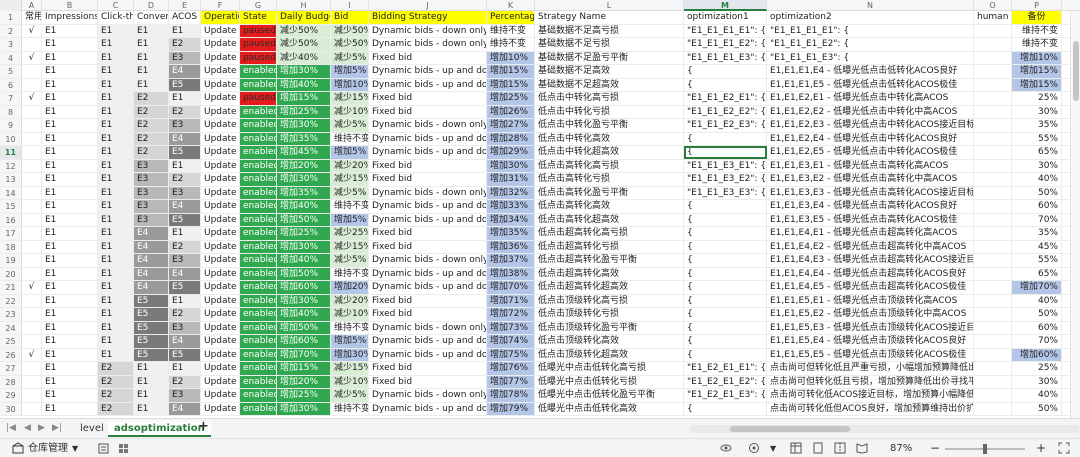 This screenshot has height=457, width=1080. What do you see at coordinates (726, 448) in the screenshot?
I see `eye-protect-icon` at bounding box center [726, 448].